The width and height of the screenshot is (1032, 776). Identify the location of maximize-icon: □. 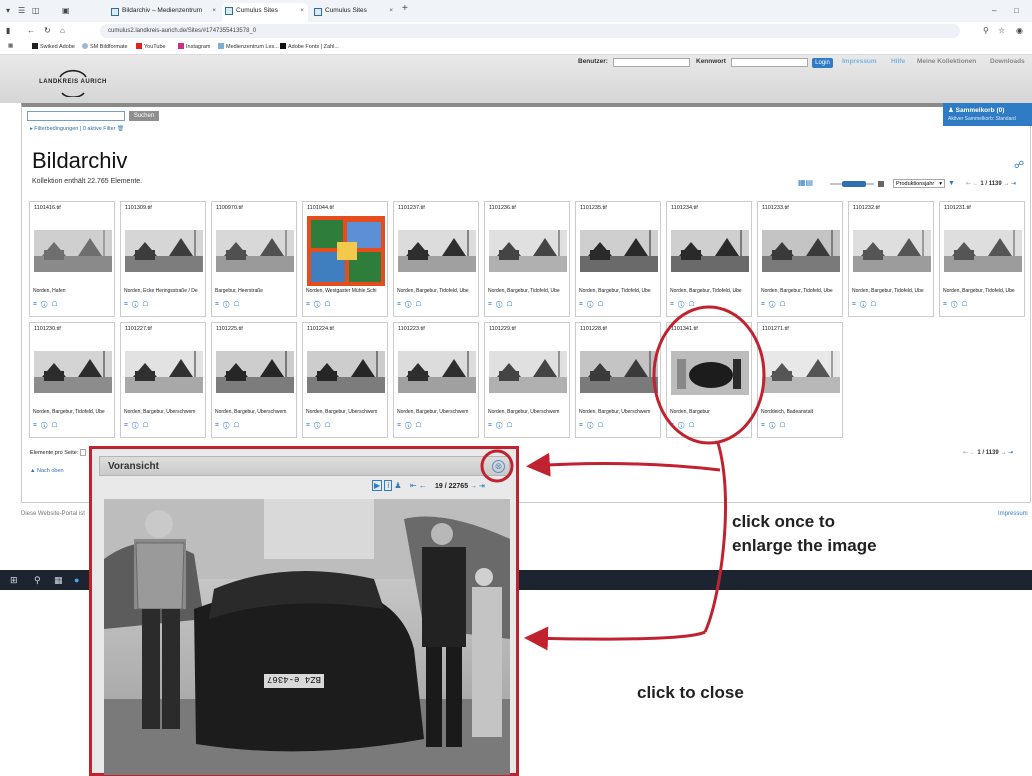
(1016, 10).